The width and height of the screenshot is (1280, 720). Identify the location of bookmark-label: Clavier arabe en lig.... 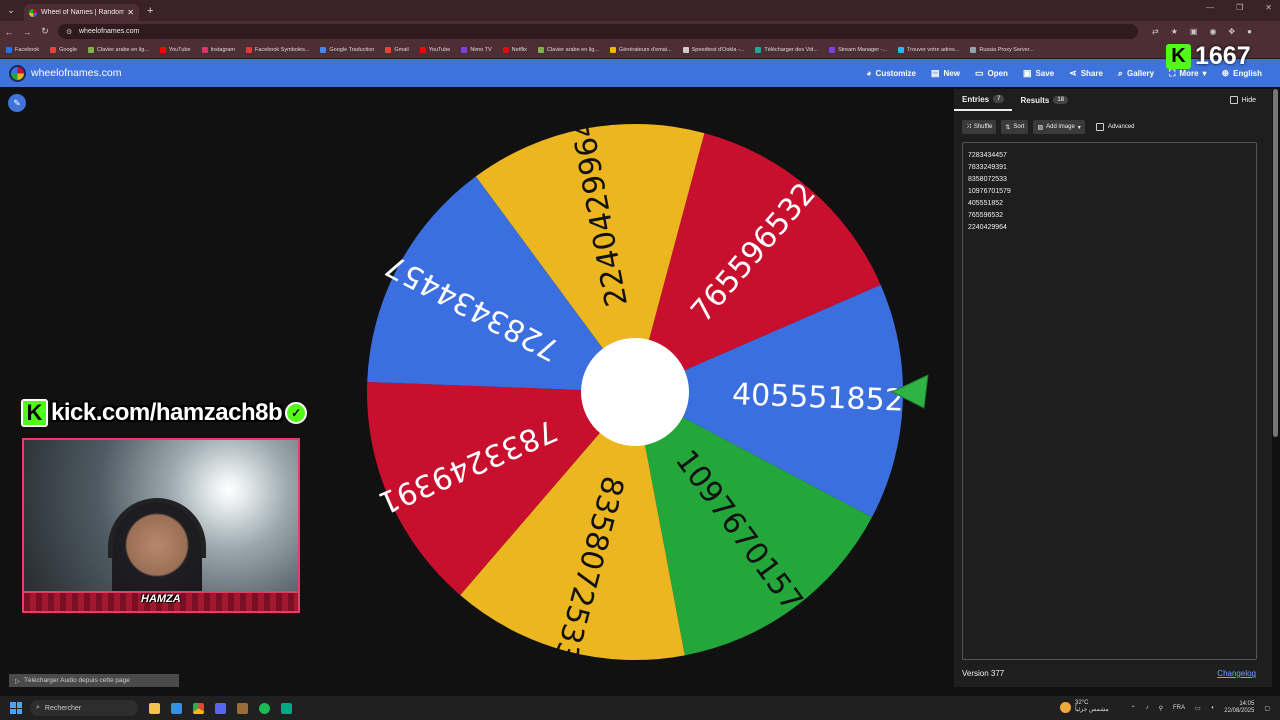
(572, 50).